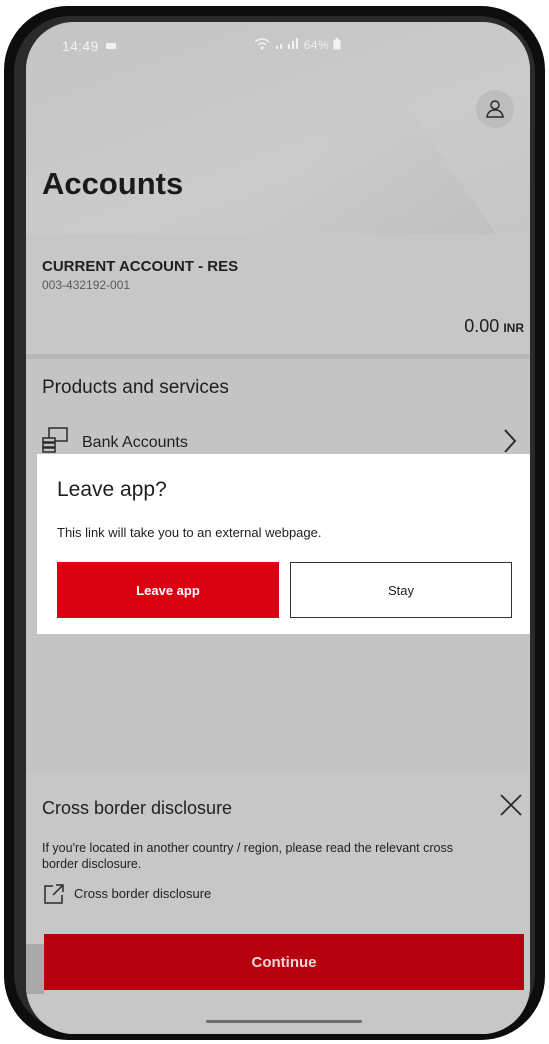 The image size is (549, 1044). I want to click on leave-app-button: Leave app, so click(168, 590).